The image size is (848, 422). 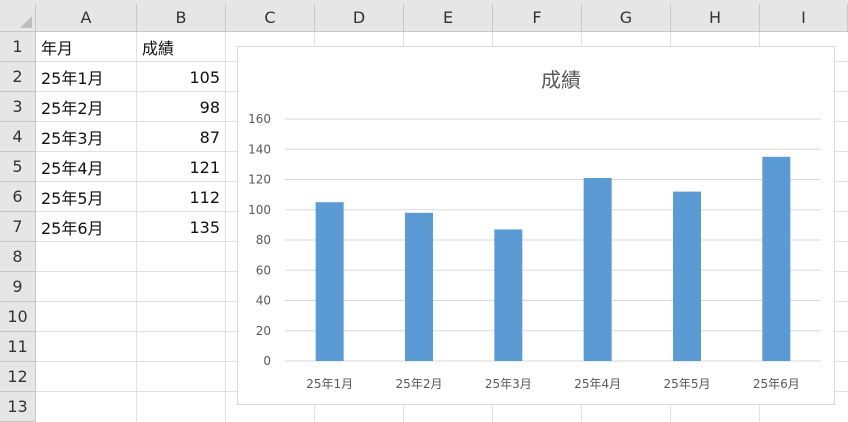 I want to click on column-header-c: C, so click(x=270, y=18).